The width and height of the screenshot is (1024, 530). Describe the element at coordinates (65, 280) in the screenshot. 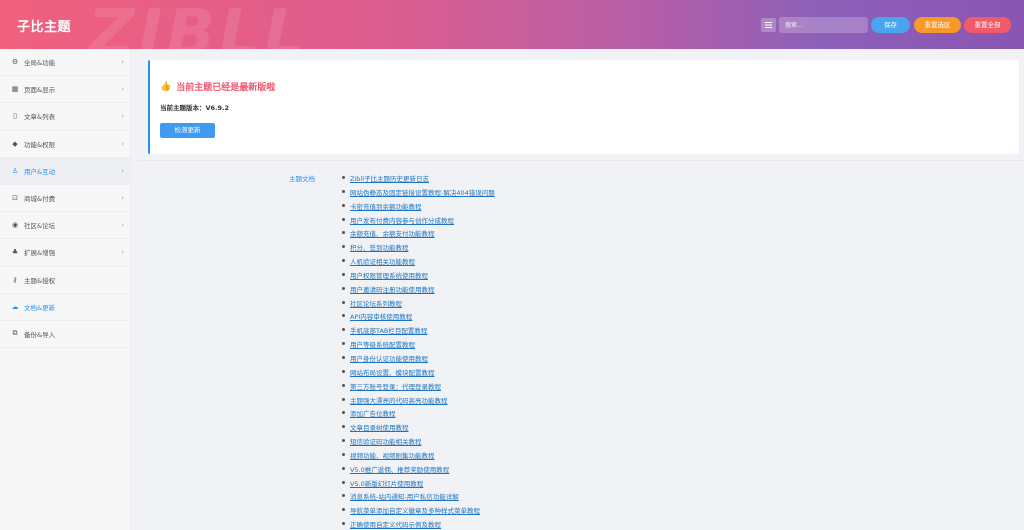

I see `sidebar-item: ⚷ 主题&授权` at that location.